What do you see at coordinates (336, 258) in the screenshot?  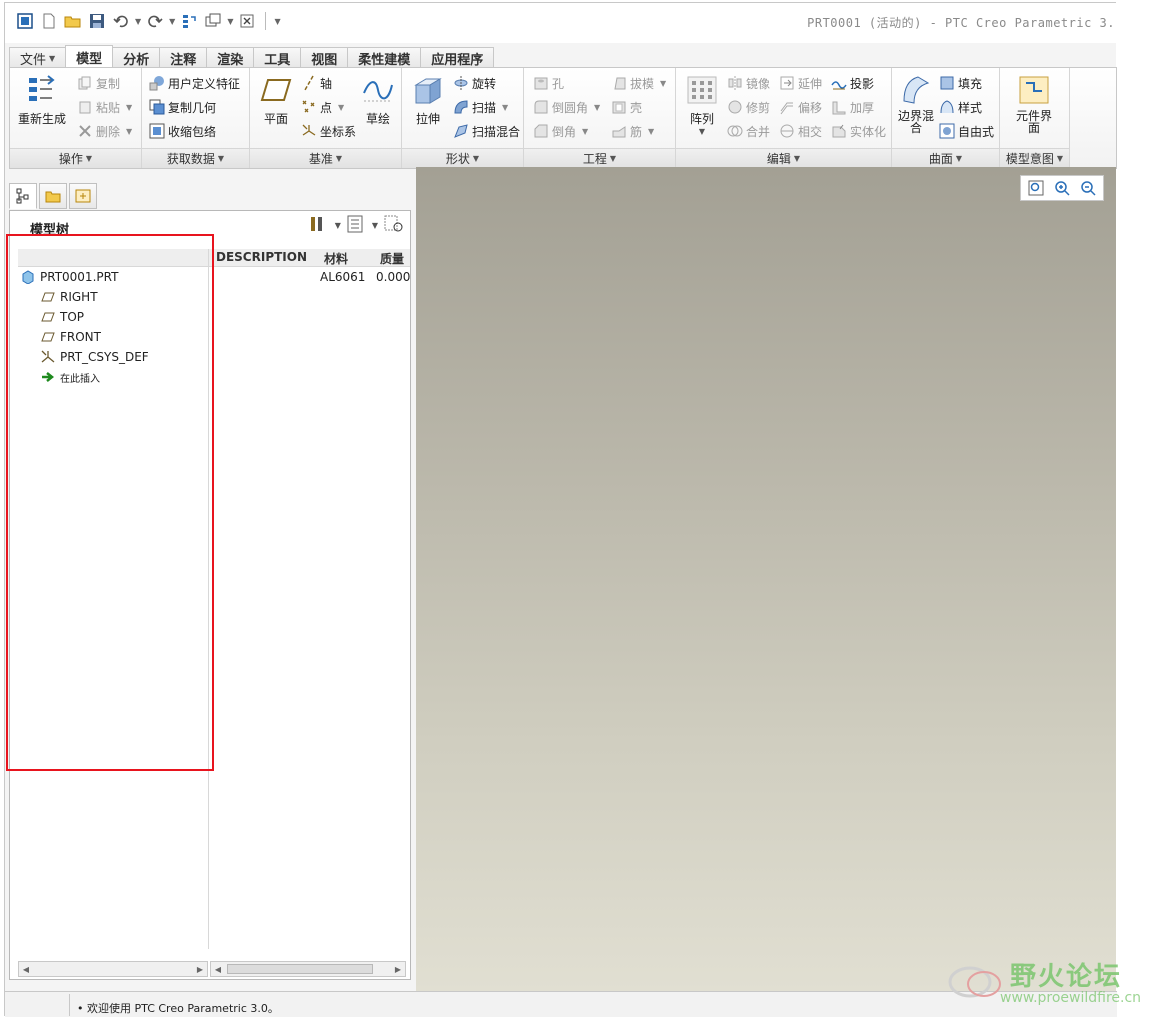 I see `column-material: 材料` at bounding box center [336, 258].